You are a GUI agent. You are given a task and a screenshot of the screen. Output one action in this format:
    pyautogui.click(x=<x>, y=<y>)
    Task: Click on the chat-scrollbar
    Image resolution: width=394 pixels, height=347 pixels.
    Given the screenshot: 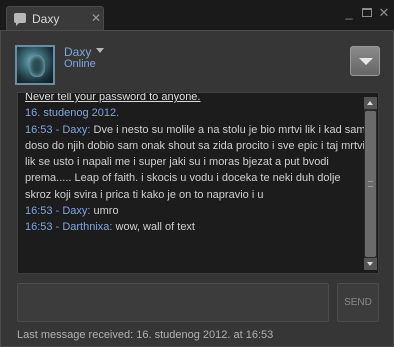 What is the action you would take?
    pyautogui.click(x=370, y=183)
    